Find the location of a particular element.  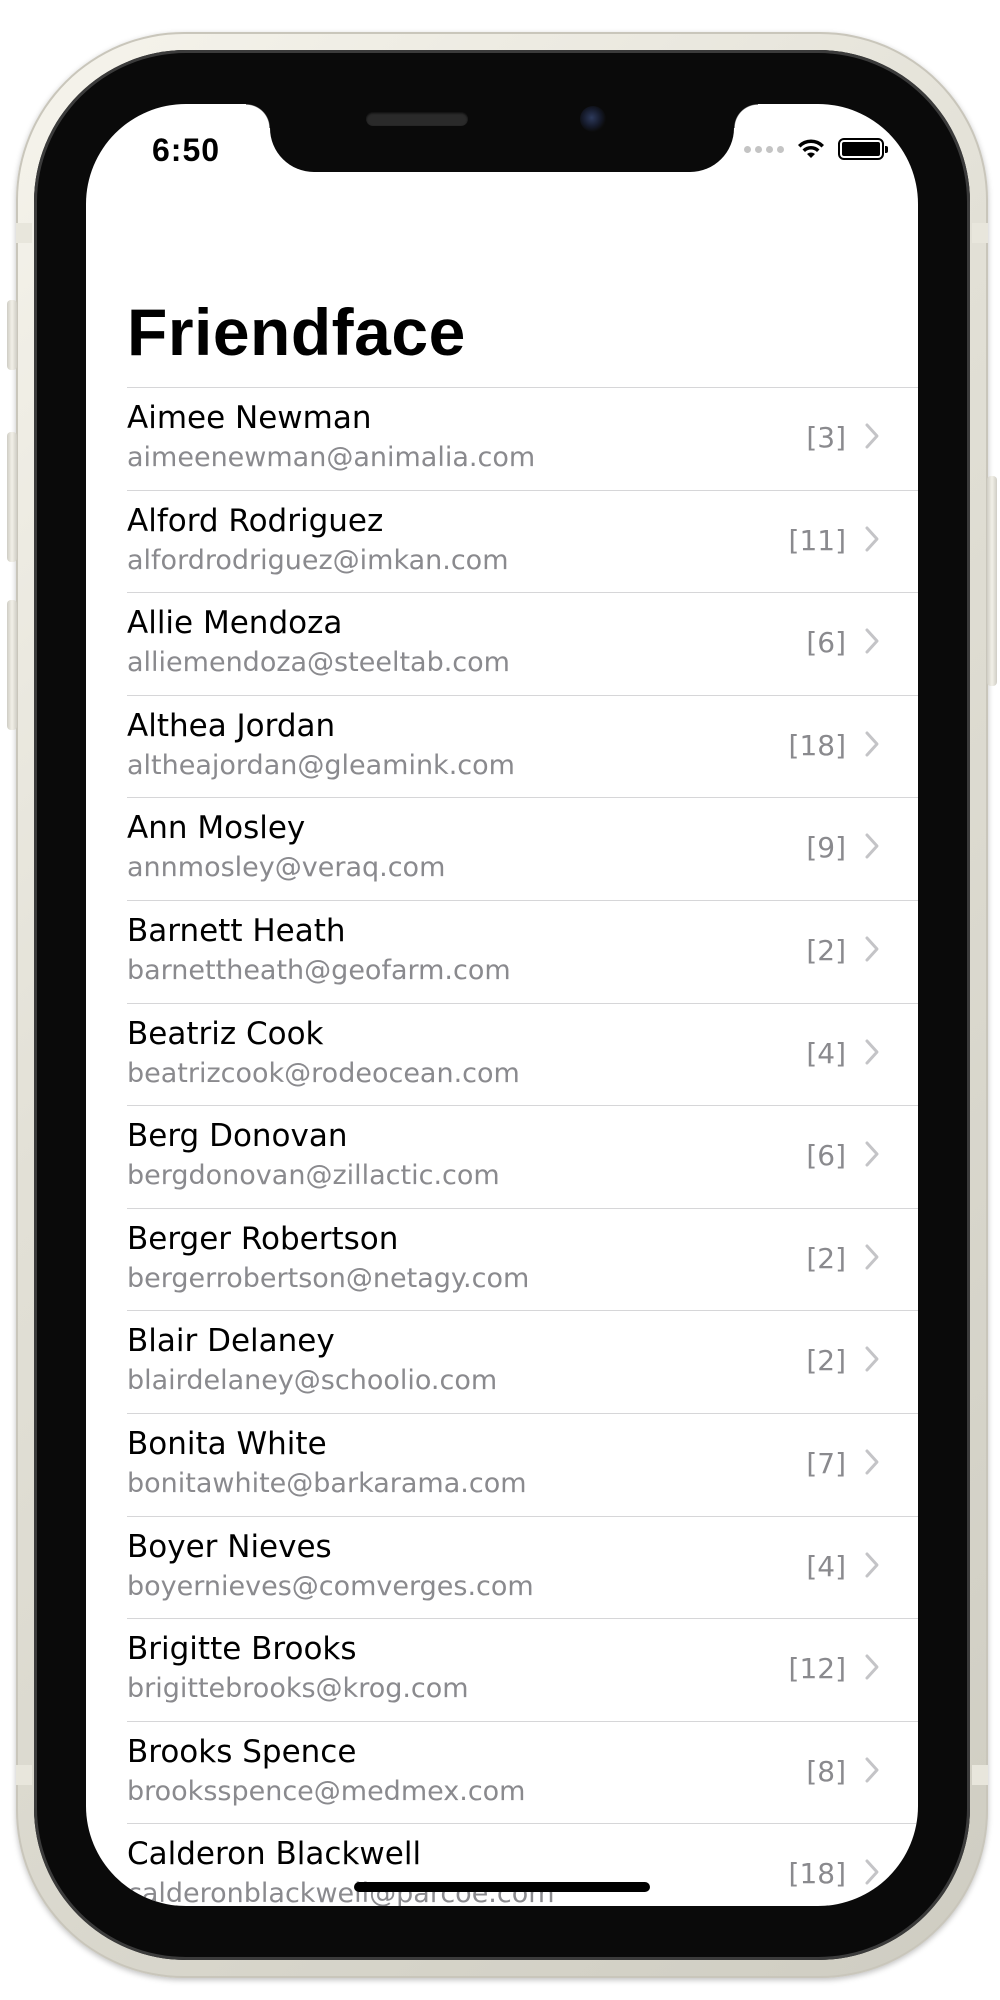

friend-name: Althea Jordan is located at coordinates (231, 725).